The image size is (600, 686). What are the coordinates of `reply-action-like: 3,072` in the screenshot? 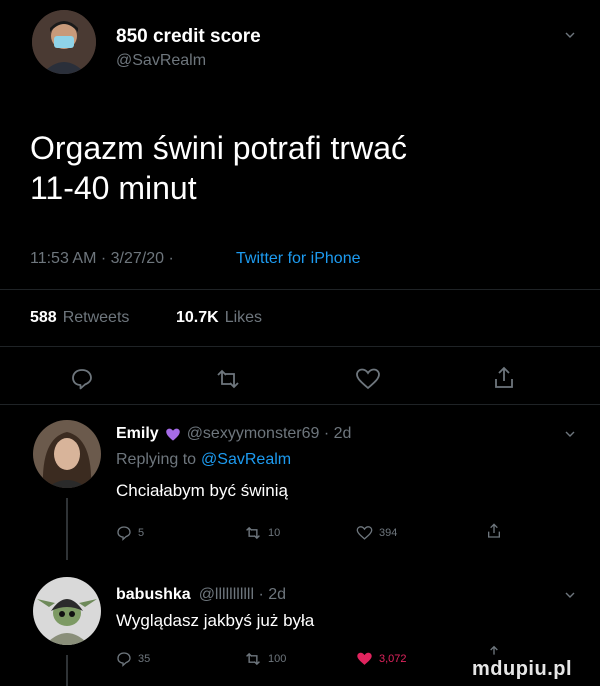 It's located at (381, 659).